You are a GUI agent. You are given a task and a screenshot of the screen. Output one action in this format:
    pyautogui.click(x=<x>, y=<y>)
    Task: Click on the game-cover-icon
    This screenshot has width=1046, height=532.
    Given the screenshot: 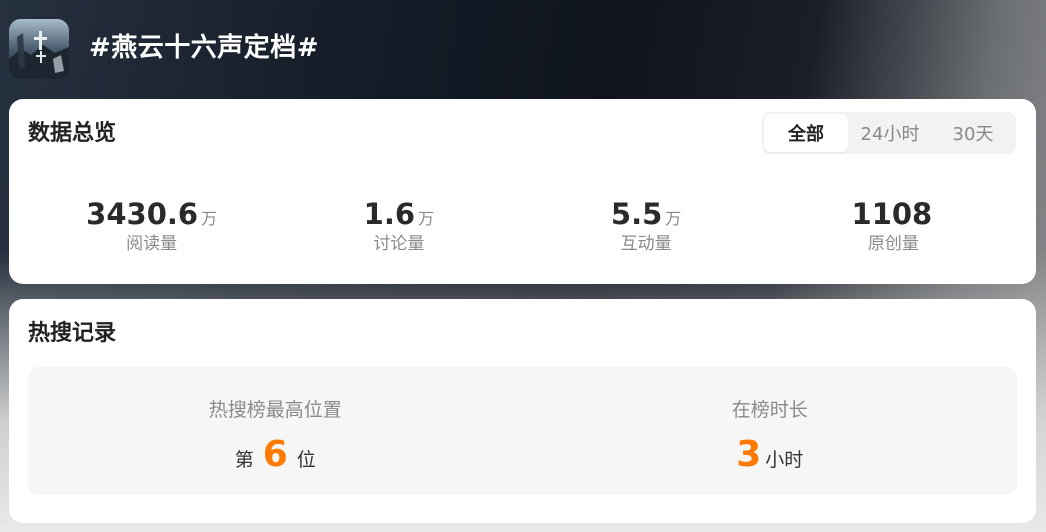 What is the action you would take?
    pyautogui.click(x=39, y=49)
    